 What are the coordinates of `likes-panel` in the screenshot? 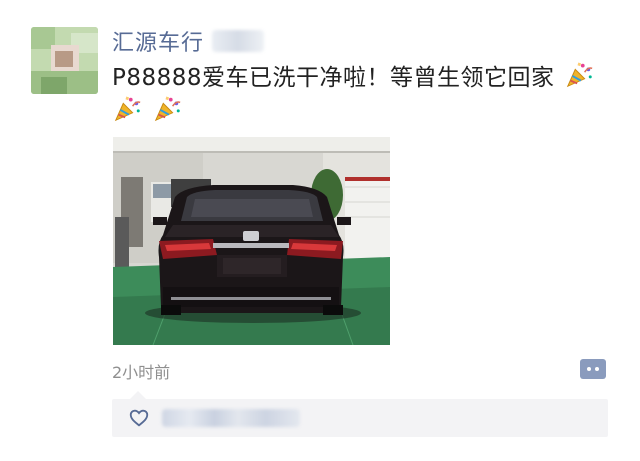 It's located at (360, 414).